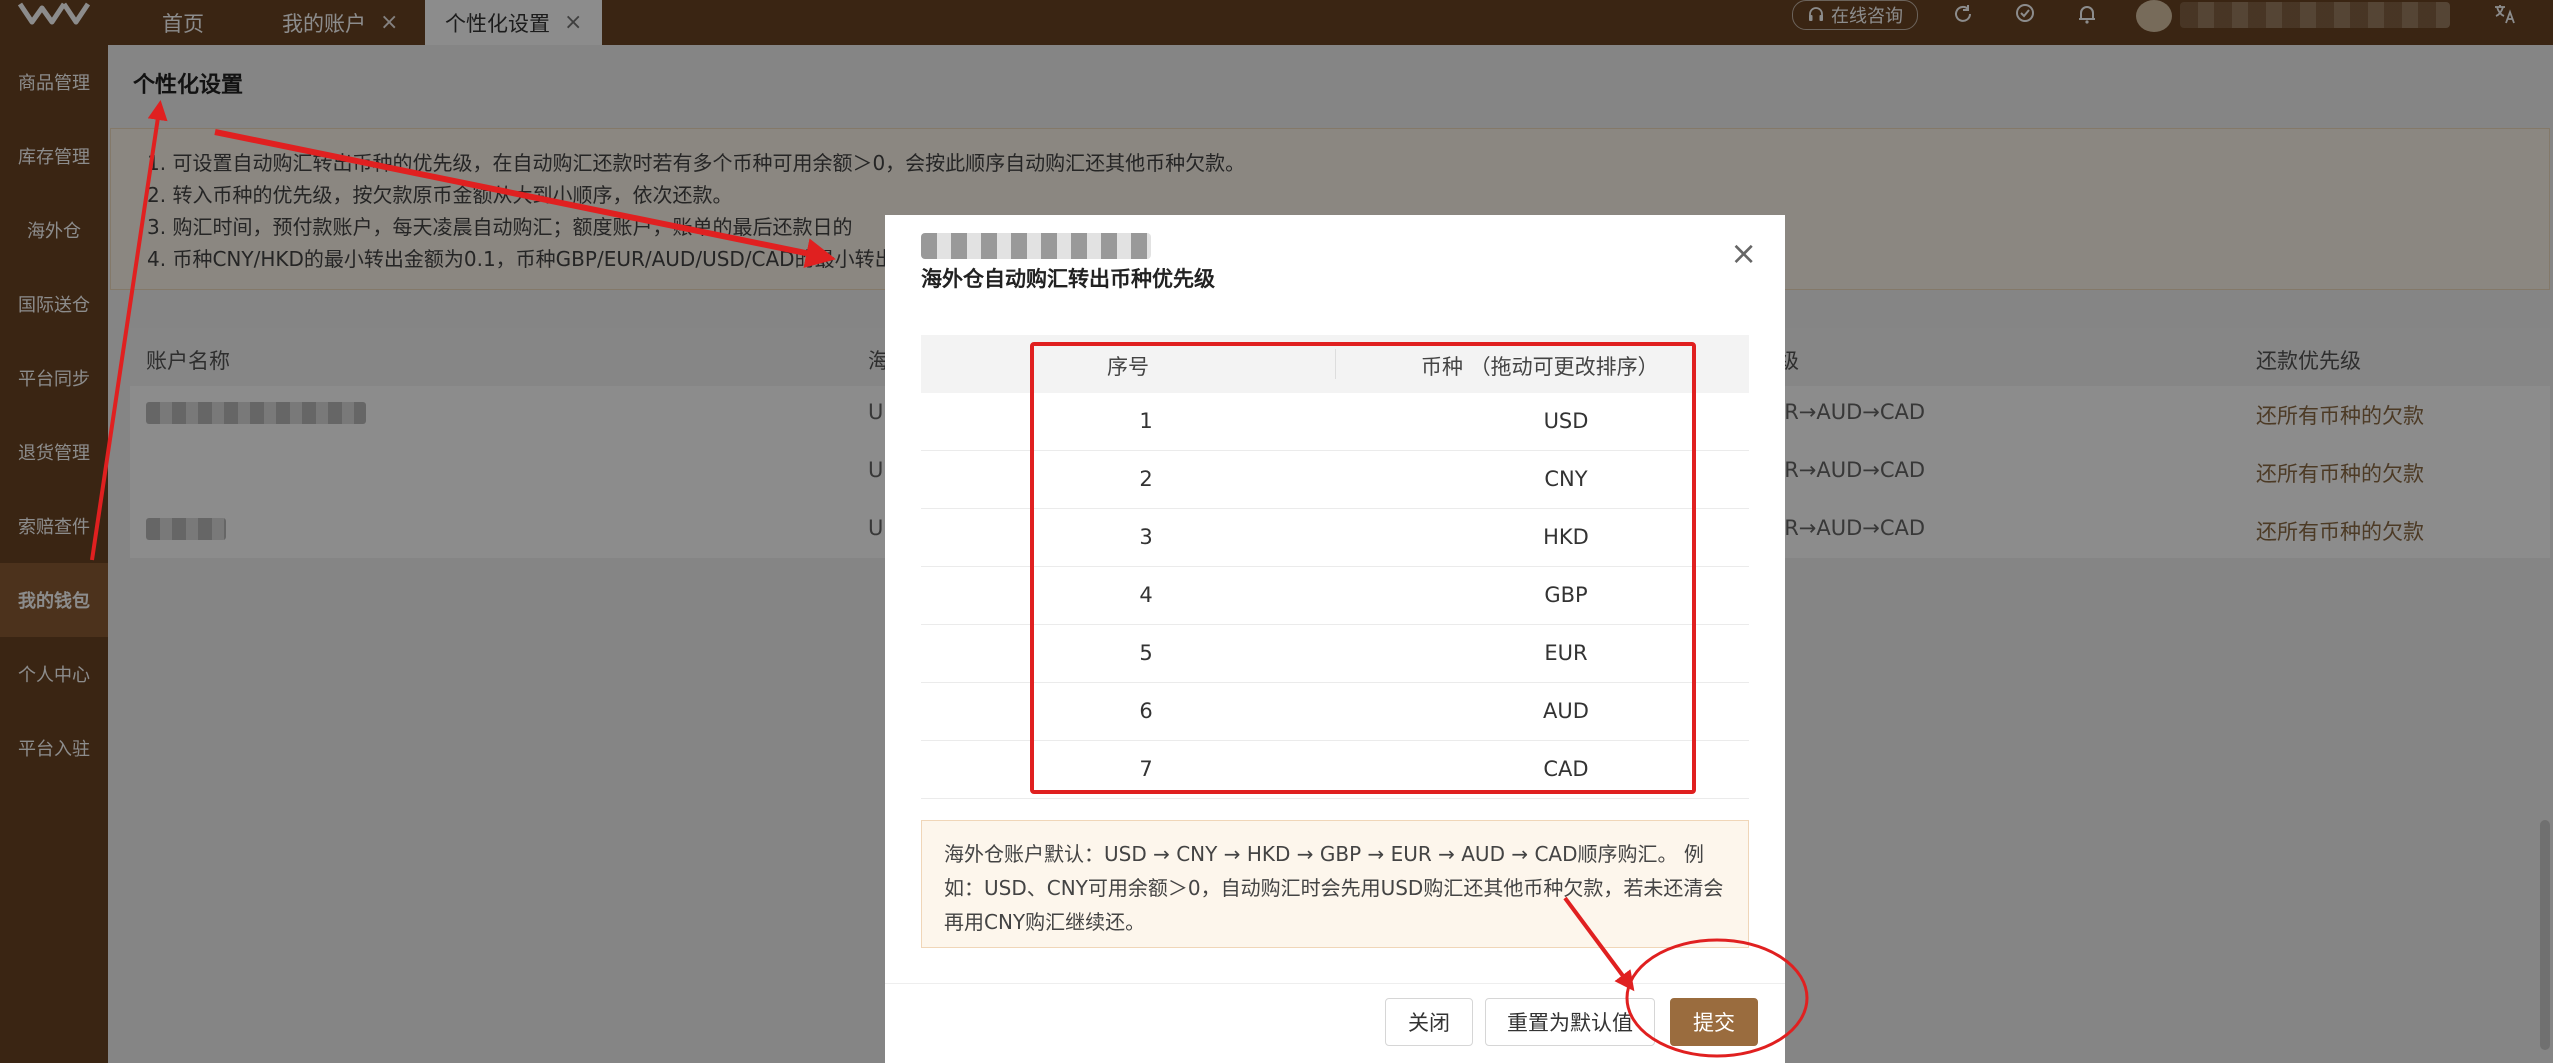  I want to click on close-button: 关闭, so click(1429, 1022).